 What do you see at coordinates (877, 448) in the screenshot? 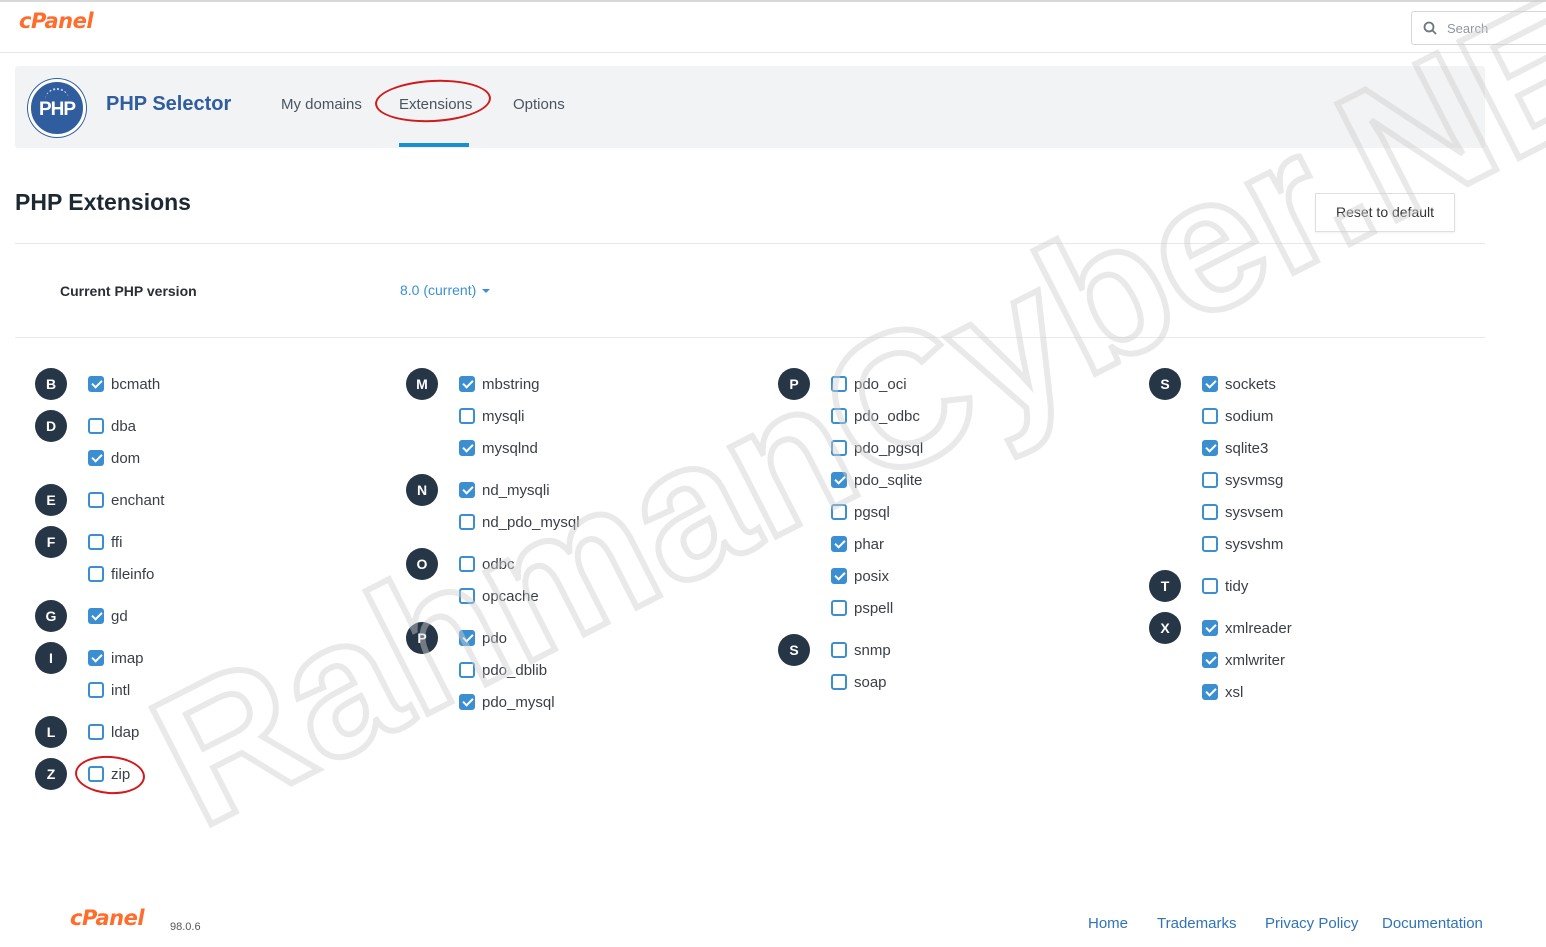
I see `extension-pdo_pgsql: pdo_pgsql` at bounding box center [877, 448].